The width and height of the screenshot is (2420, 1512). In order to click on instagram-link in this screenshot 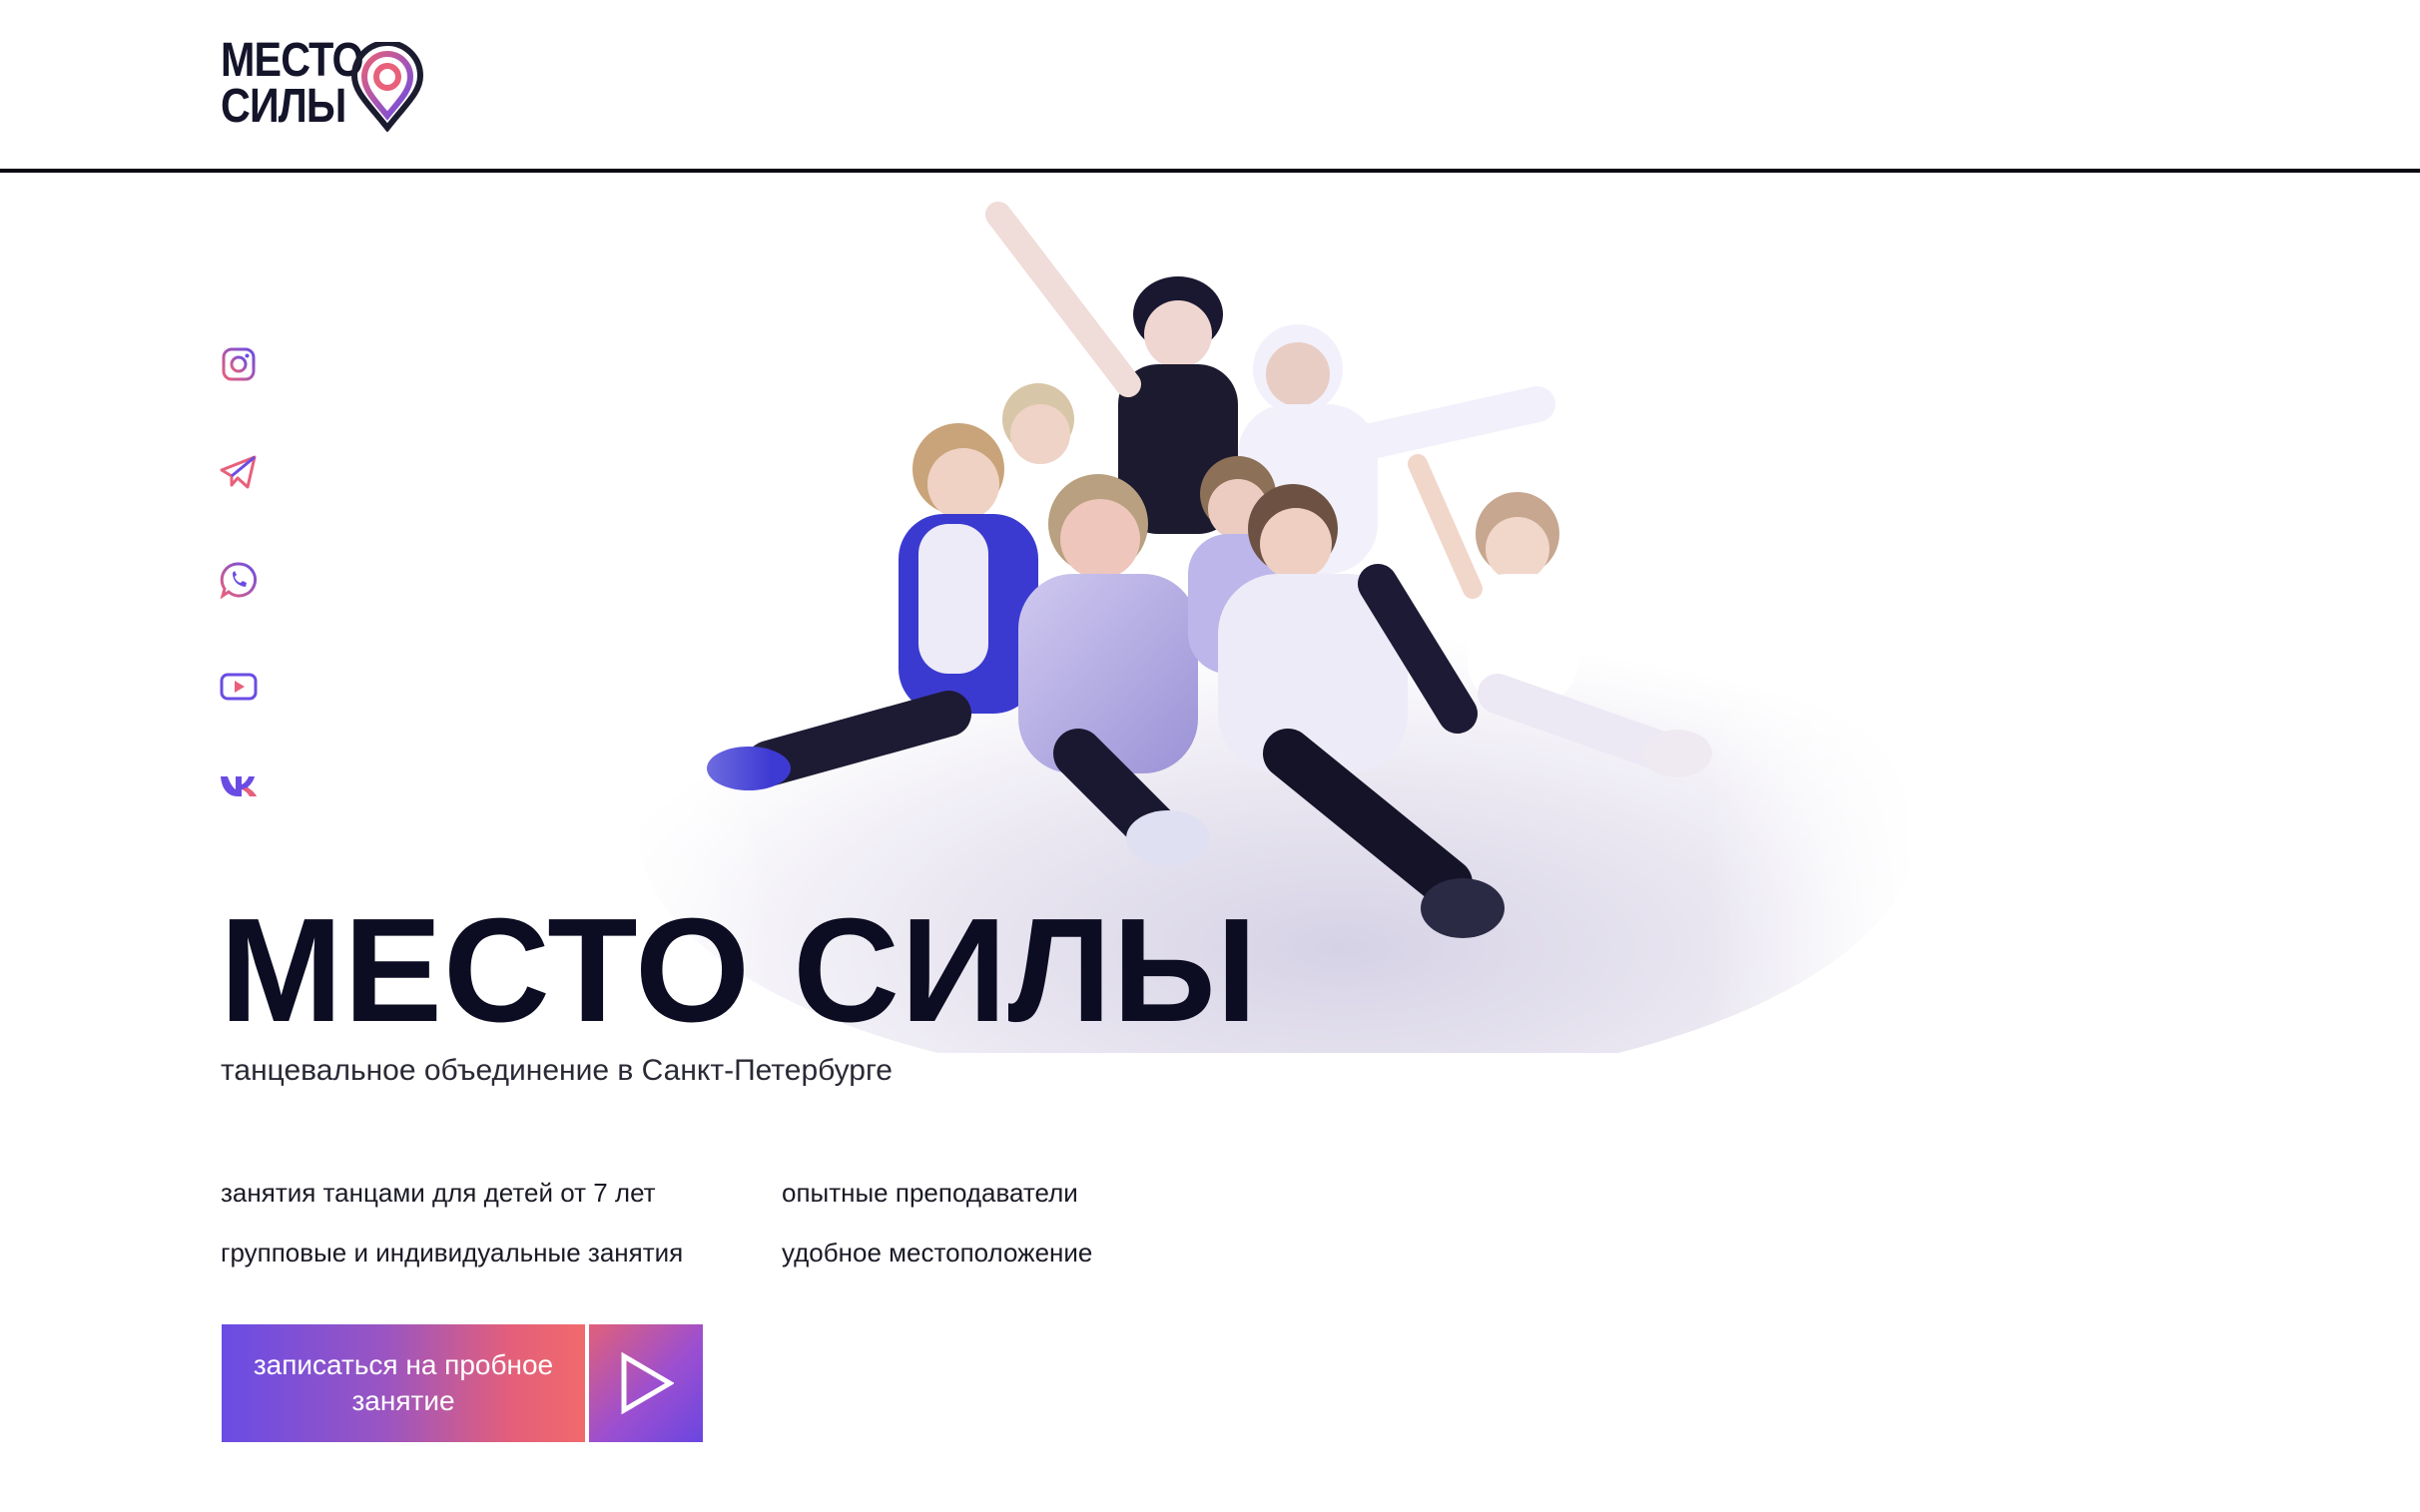, I will do `click(239, 364)`.